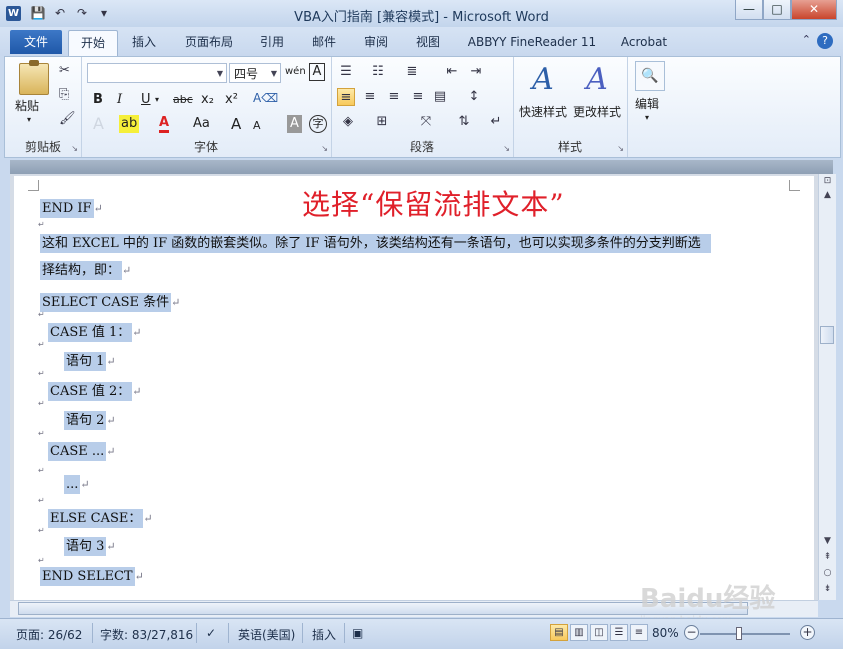  I want to click on decrease-indent-icon: ⇤, so click(452, 72).